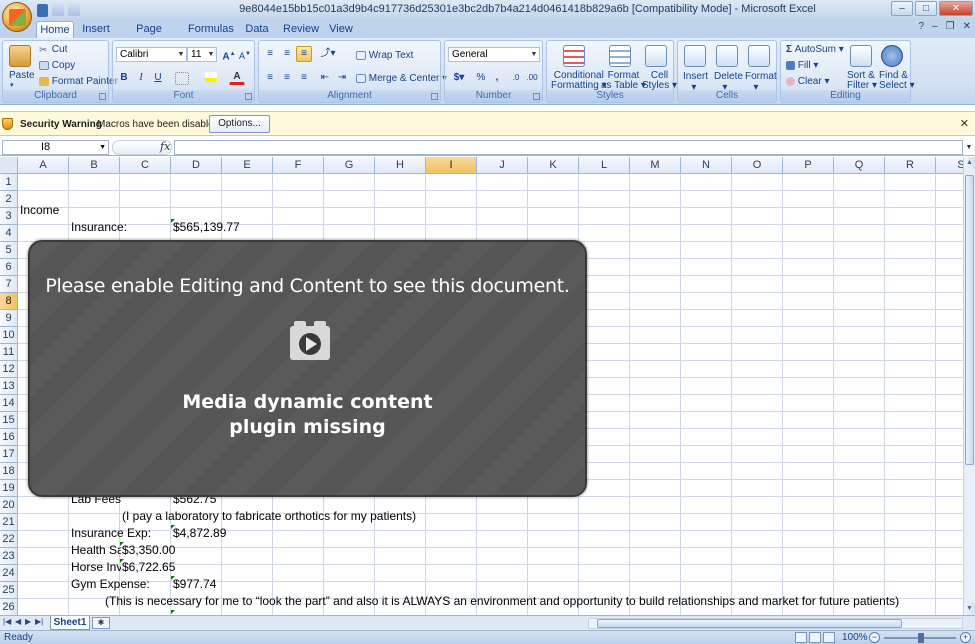 The height and width of the screenshot is (644, 975). I want to click on row-header-19: 19, so click(9, 488).